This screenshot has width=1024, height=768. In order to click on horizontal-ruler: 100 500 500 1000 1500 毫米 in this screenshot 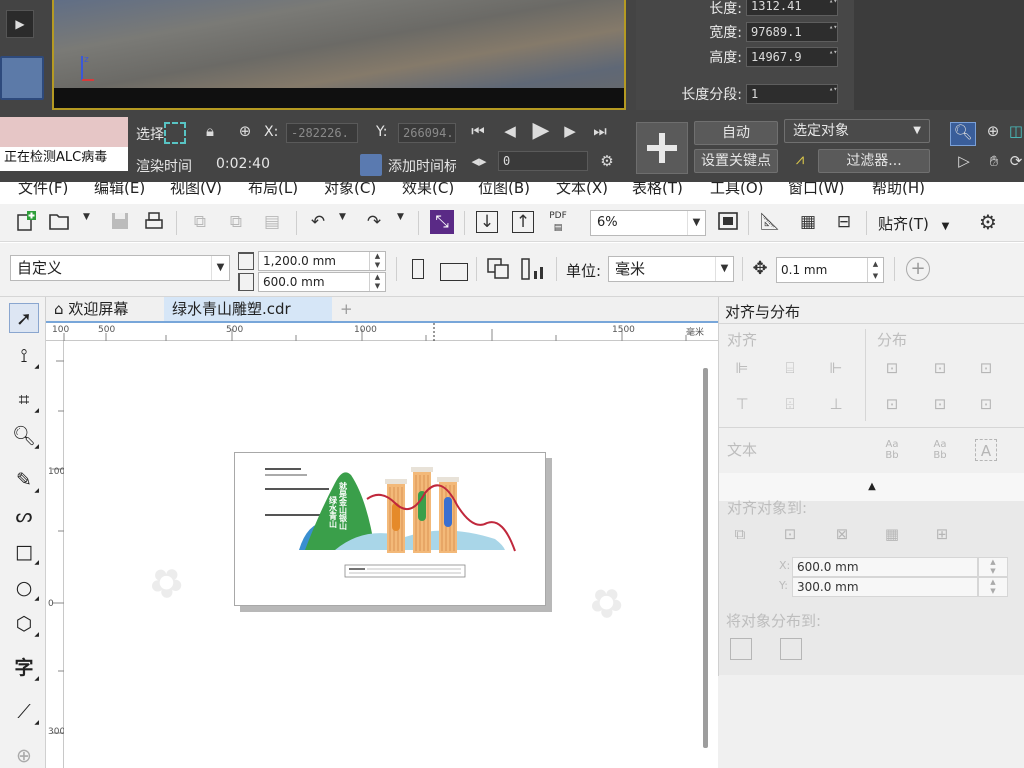, I will do `click(382, 332)`.